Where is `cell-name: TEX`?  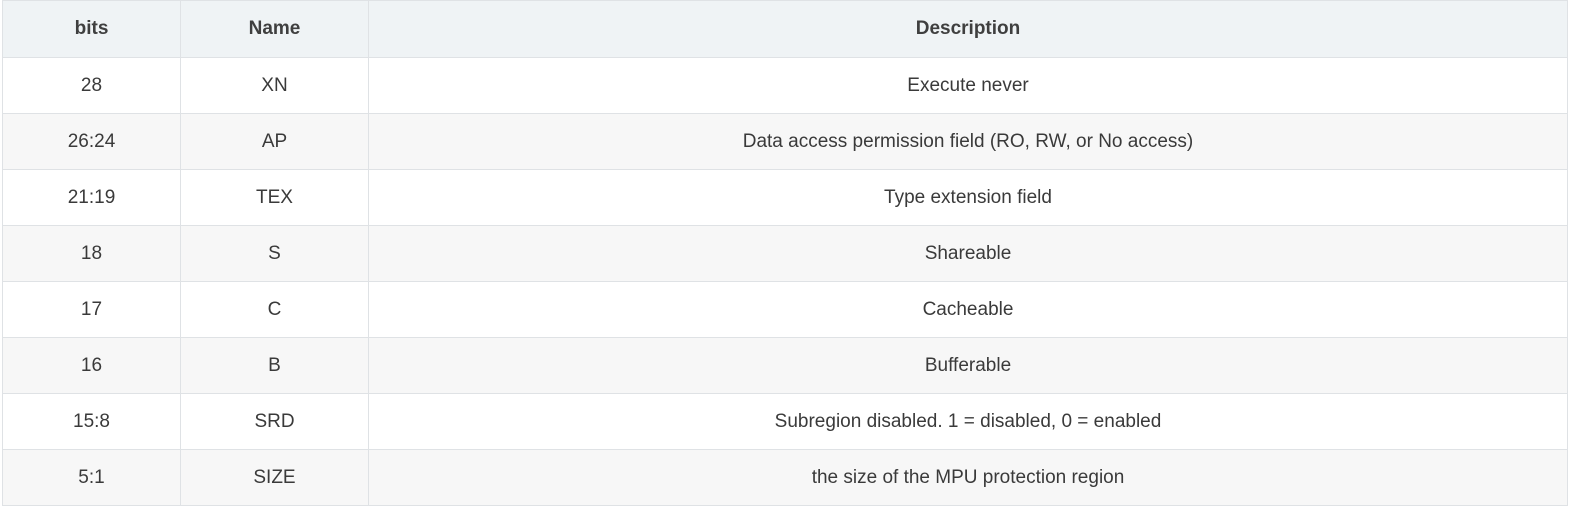
cell-name: TEX is located at coordinates (274, 197).